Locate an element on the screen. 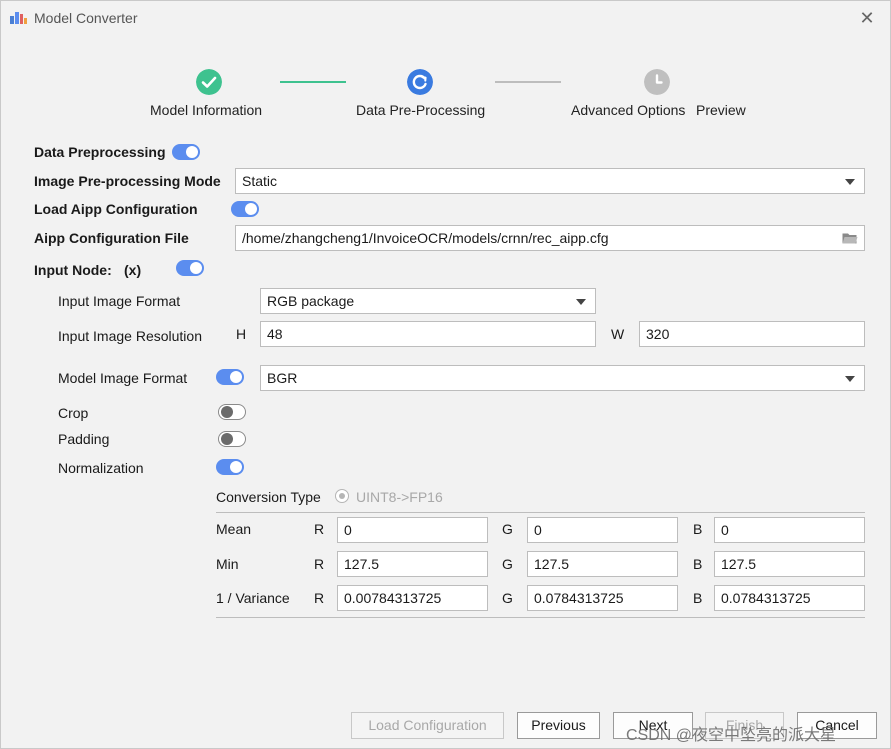 This screenshot has width=891, height=749. min-g-value: 127.5 is located at coordinates (552, 564).